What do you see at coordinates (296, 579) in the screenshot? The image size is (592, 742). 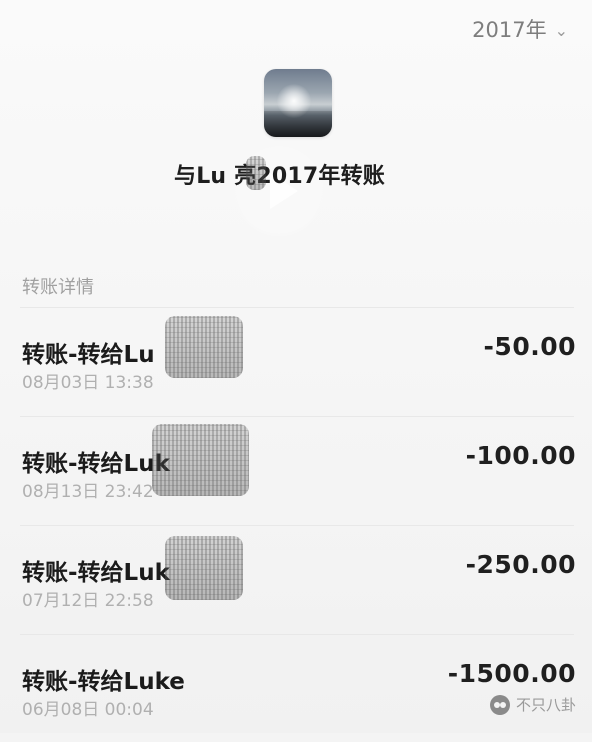 I see `transaction-row: 转账-转给Luk 07月12日 22:58 -250.00` at bounding box center [296, 579].